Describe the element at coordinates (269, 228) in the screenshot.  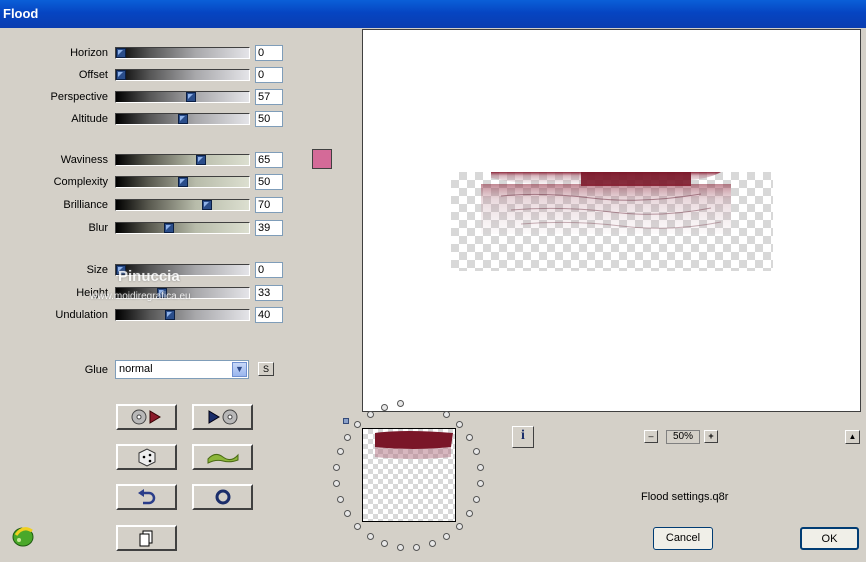
I see `slider-value-field: 39` at that location.